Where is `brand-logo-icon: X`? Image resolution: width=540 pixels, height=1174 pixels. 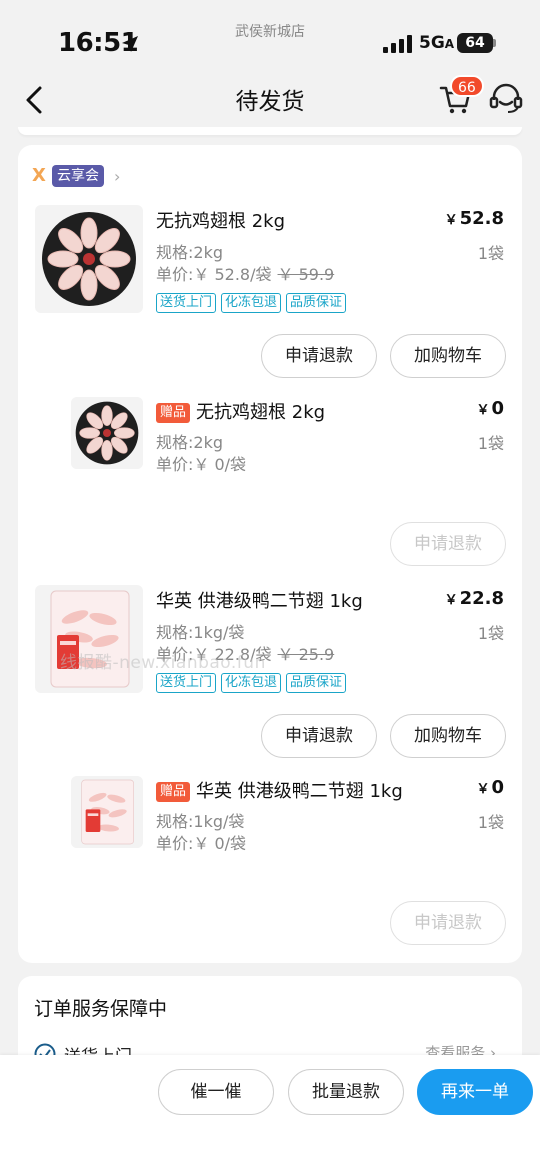 brand-logo-icon: X is located at coordinates (39, 175).